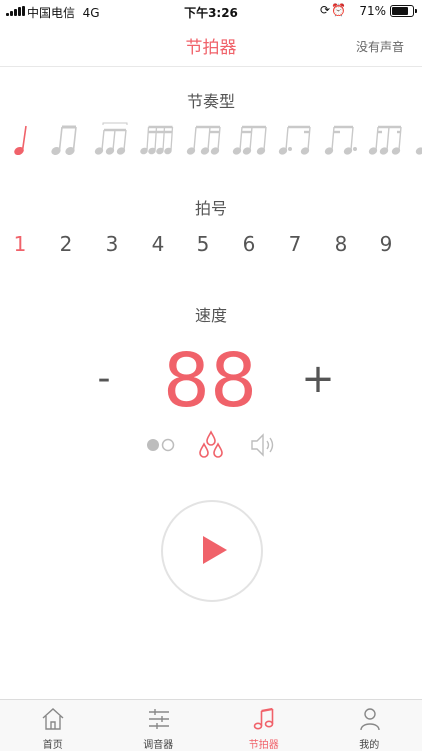 The width and height of the screenshot is (422, 751). Describe the element at coordinates (370, 719) in the screenshot. I see `person-icon` at that location.